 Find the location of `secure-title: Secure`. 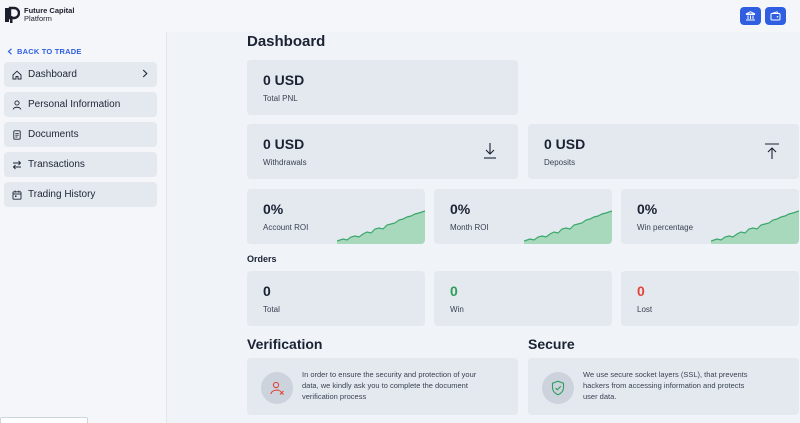

secure-title: Secure is located at coordinates (551, 344).